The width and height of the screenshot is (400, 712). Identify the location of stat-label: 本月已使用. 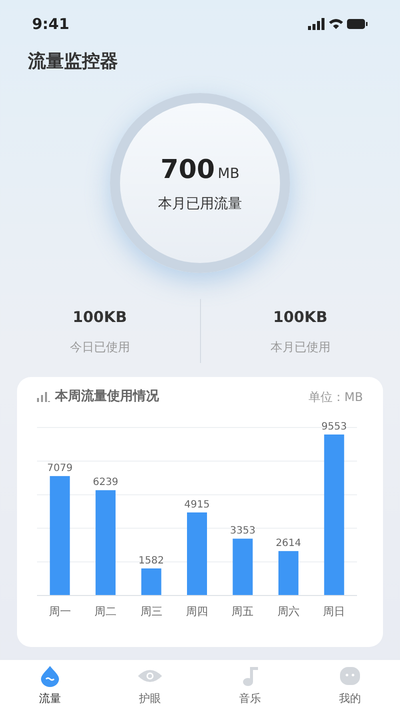
(300, 347).